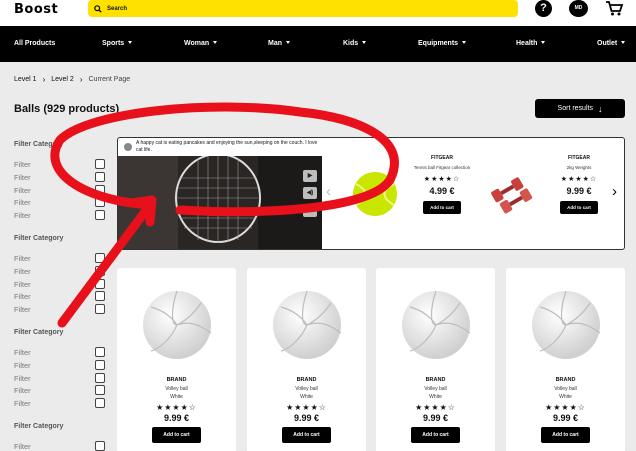  I want to click on breadcrumb-current: Current Page, so click(109, 79).